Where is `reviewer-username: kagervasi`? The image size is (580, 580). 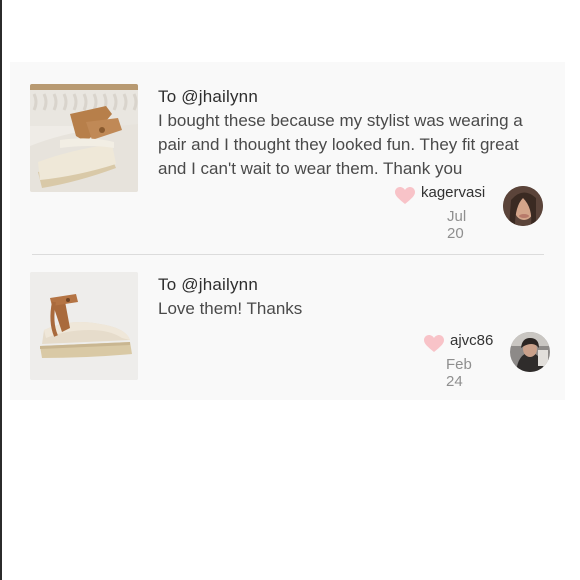 reviewer-username: kagervasi is located at coordinates (453, 192).